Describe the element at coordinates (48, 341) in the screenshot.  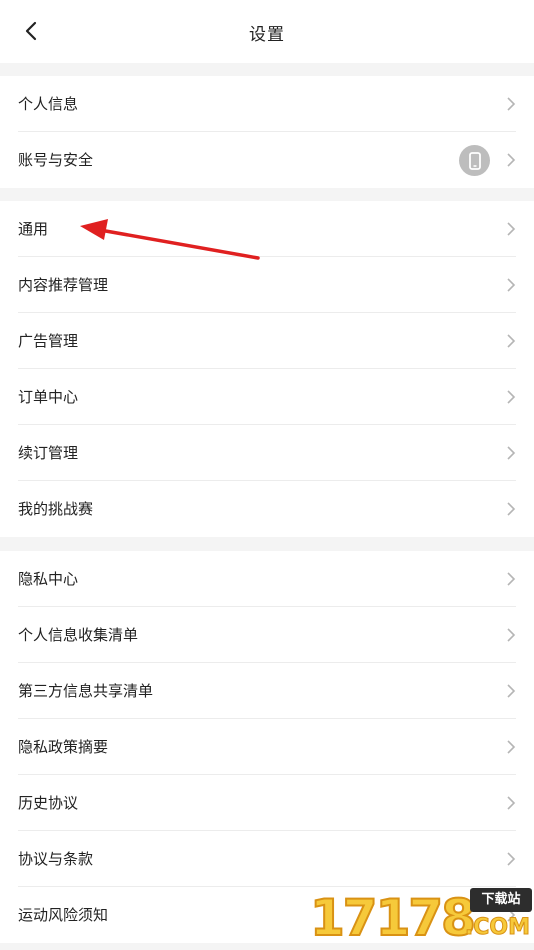
I see `row-label: 广告管理` at that location.